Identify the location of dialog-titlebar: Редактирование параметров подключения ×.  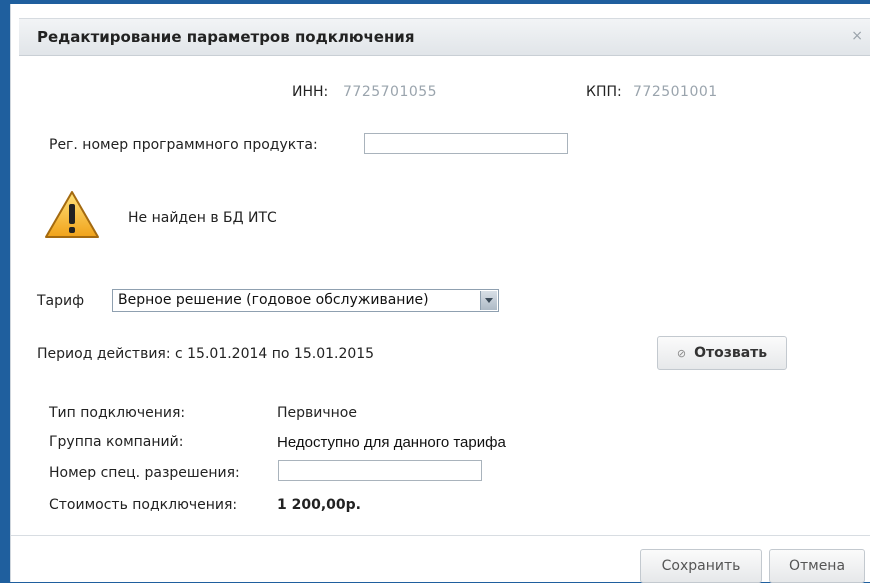
(444, 37).